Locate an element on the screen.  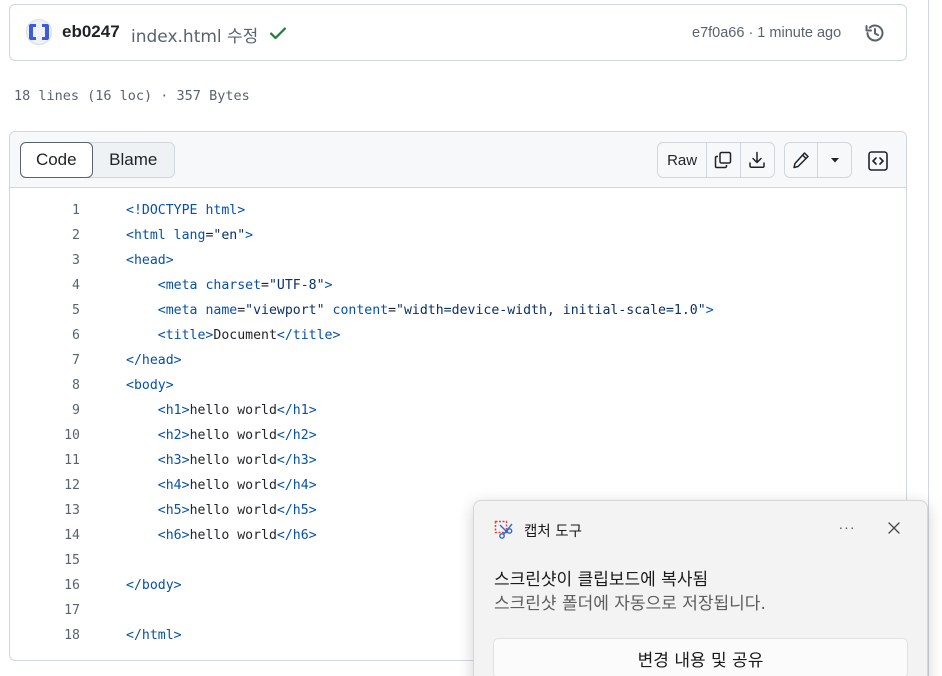
code-line: 7 </head> is located at coordinates (458, 360).